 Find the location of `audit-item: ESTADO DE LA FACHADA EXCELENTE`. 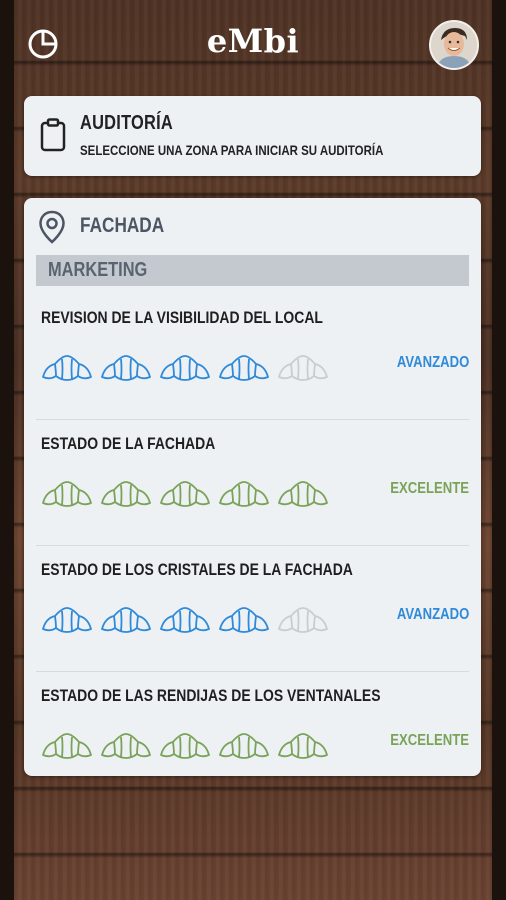

audit-item: ESTADO DE LA FACHADA EXCELENTE is located at coordinates (252, 483).